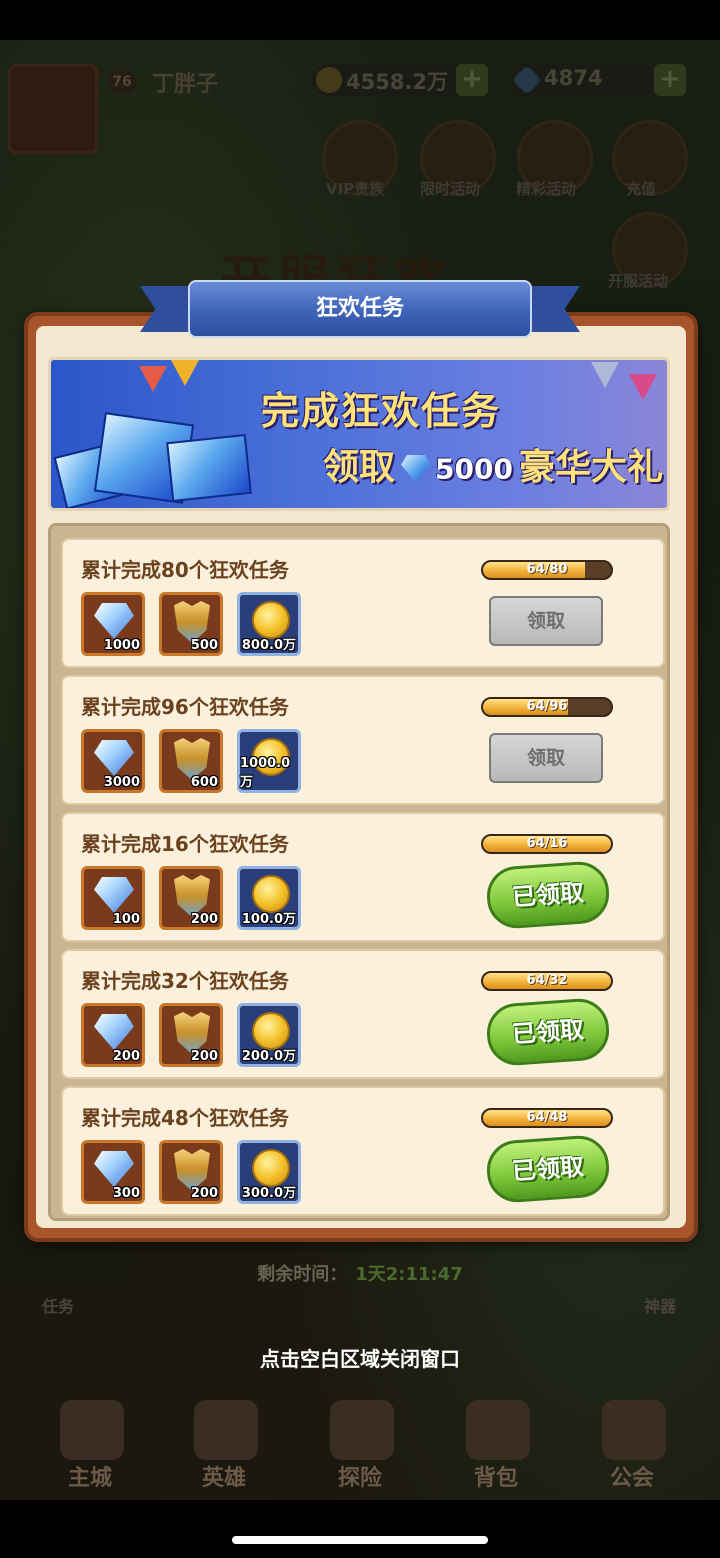 This screenshot has height=1558, width=720. I want to click on progress-bar: 64/16, so click(547, 844).